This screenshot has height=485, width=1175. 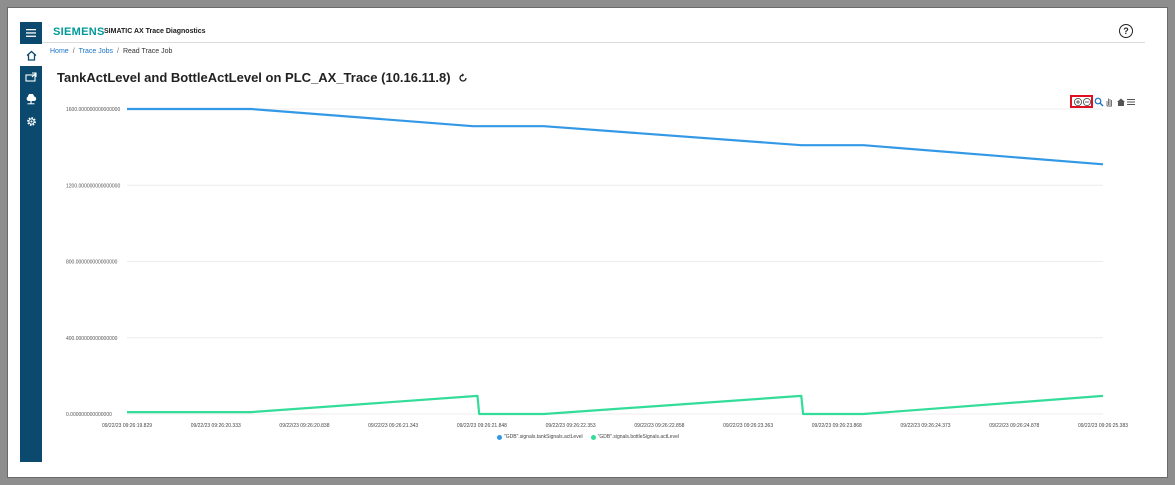 What do you see at coordinates (1014, 426) in the screenshot?
I see `x-tick-label: 09/22/23 09:26:24.878` at bounding box center [1014, 426].